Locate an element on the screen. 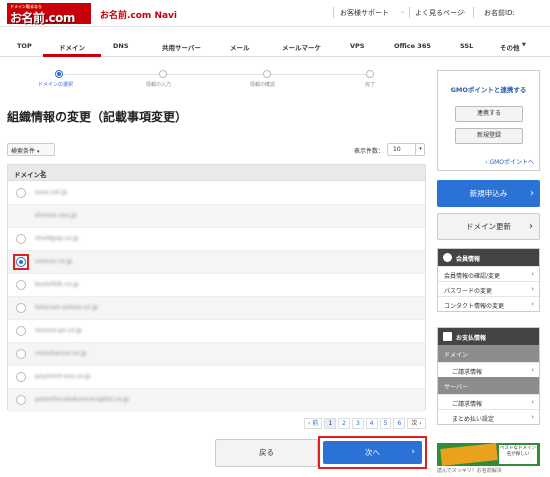  tab-ssl: SSL is located at coordinates (466, 46).